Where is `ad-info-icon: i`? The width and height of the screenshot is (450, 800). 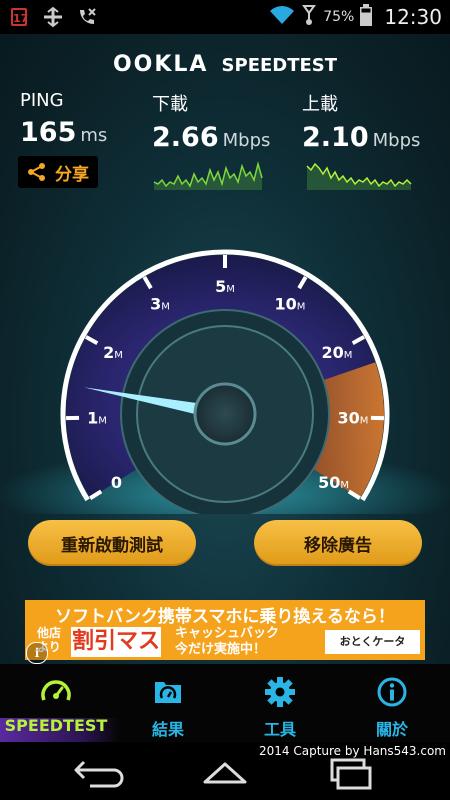
ad-info-icon: i is located at coordinates (37, 653).